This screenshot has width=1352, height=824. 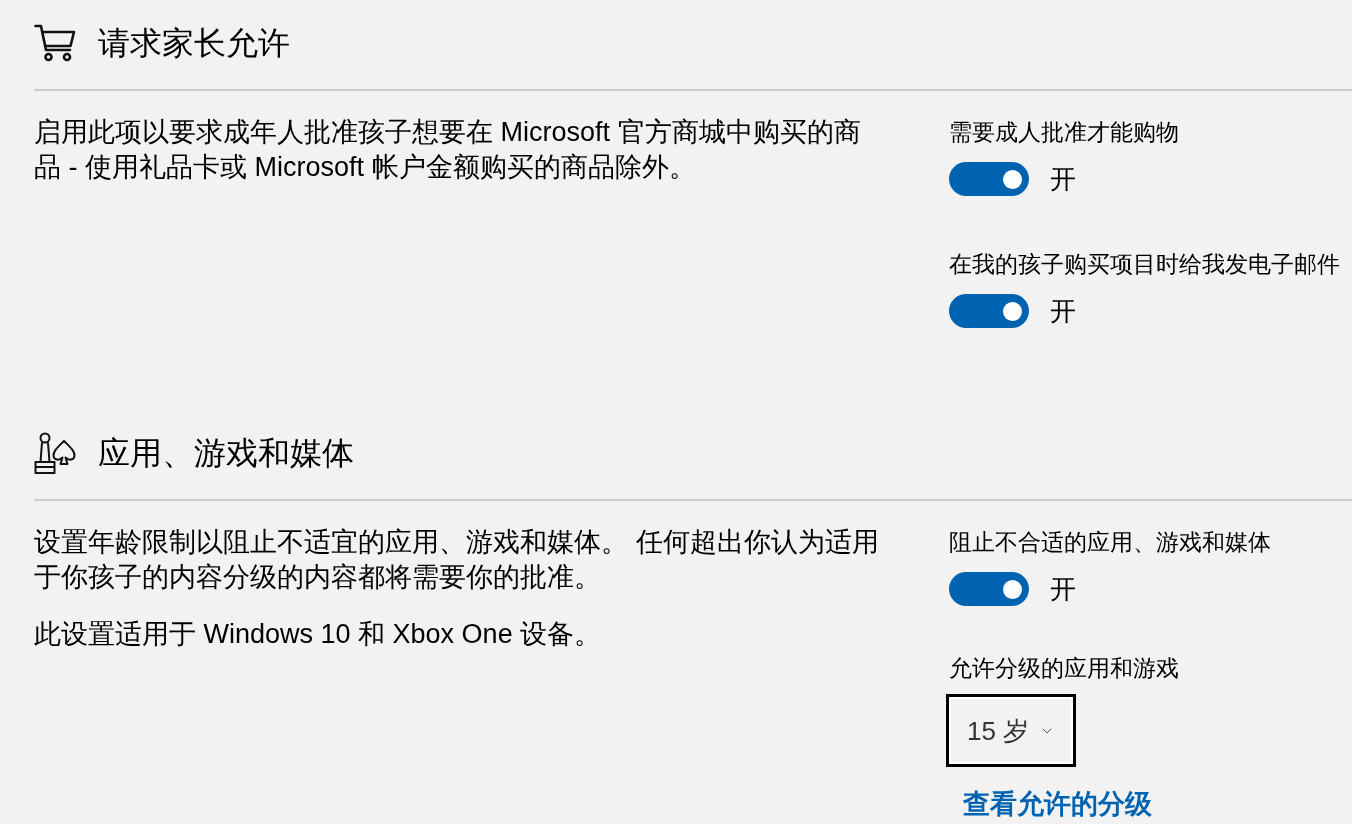 What do you see at coordinates (318, 634) in the screenshot?
I see `section-description: 此设置适用于 Windows 10 和 Xbox One 设备。` at bounding box center [318, 634].